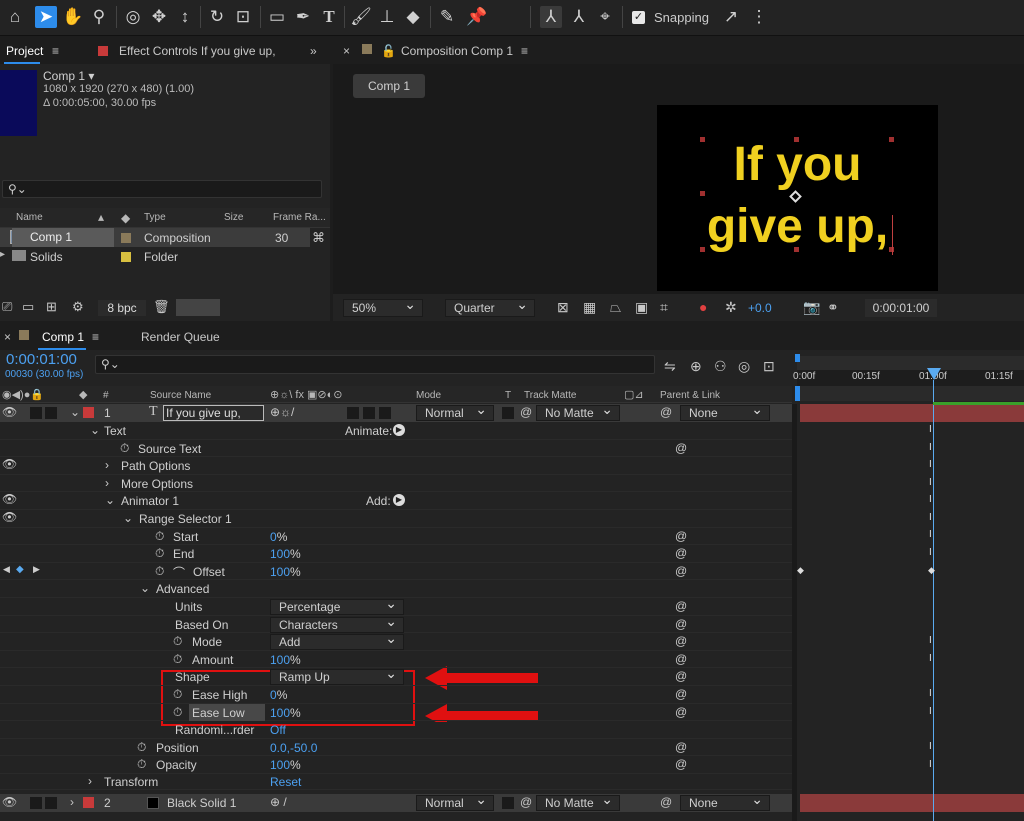 This screenshot has width=1024, height=821. I want to click on project-item-solids: ▸ Solids Folder, so click(155, 256).